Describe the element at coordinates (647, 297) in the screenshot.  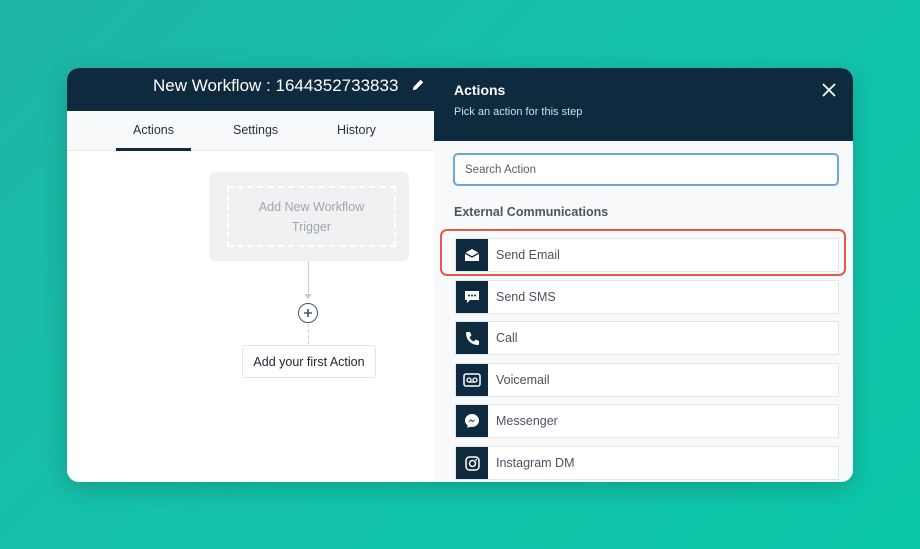
I see `action-item-send-sms: Send SMS` at that location.